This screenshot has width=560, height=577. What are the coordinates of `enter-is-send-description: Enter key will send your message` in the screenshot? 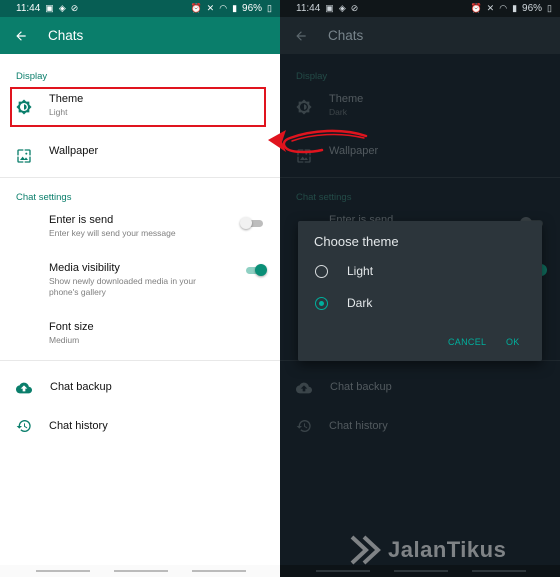 It's located at (112, 233).